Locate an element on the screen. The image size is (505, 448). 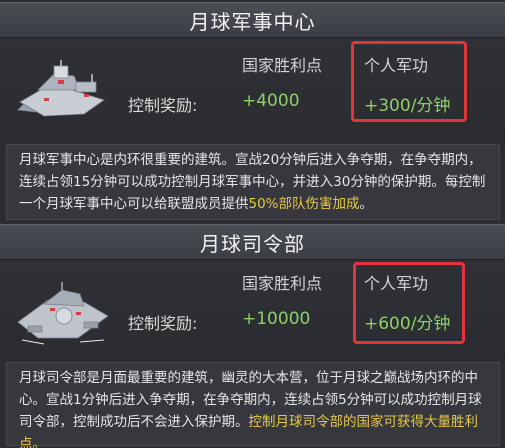
description-highlight: 50%部队伤害加成 is located at coordinates (304, 204).